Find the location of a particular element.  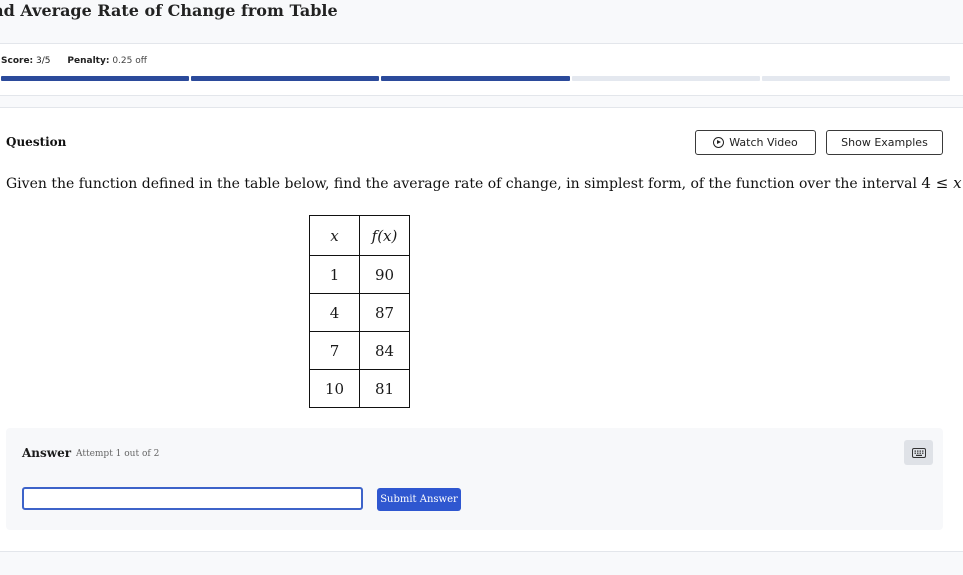

cell-fx: 81 is located at coordinates (384, 388).